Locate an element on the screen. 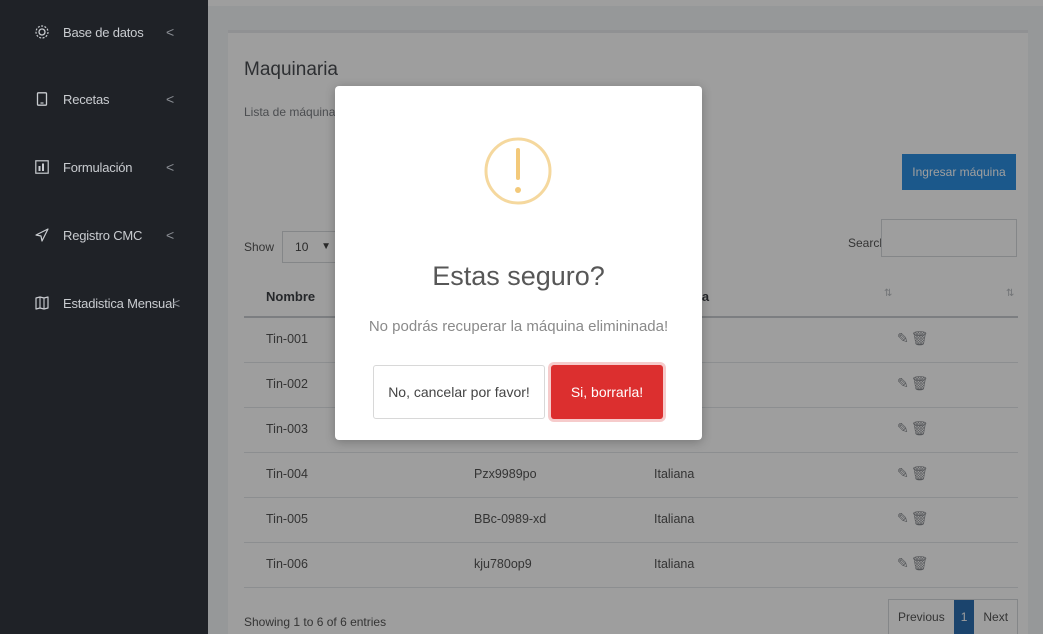  cancel-button: No, cancelar por favor! is located at coordinates (459, 392).